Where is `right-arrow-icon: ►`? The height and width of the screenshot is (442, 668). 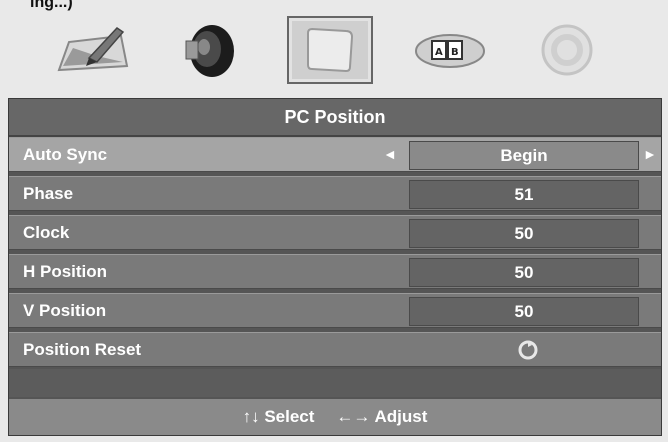 right-arrow-icon: ► is located at coordinates (650, 154).